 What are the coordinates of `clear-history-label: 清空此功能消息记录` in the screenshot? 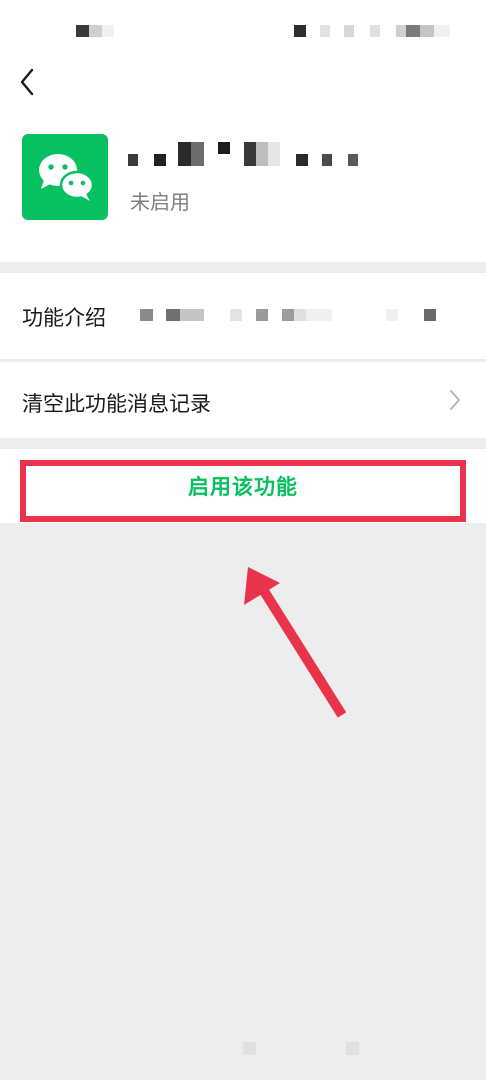 It's located at (116, 404).